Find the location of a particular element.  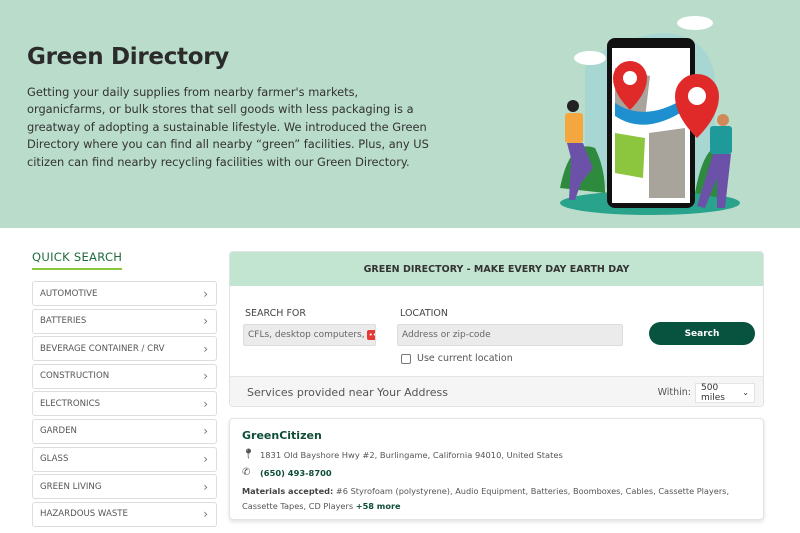

item-label: GLASS is located at coordinates (54, 459).